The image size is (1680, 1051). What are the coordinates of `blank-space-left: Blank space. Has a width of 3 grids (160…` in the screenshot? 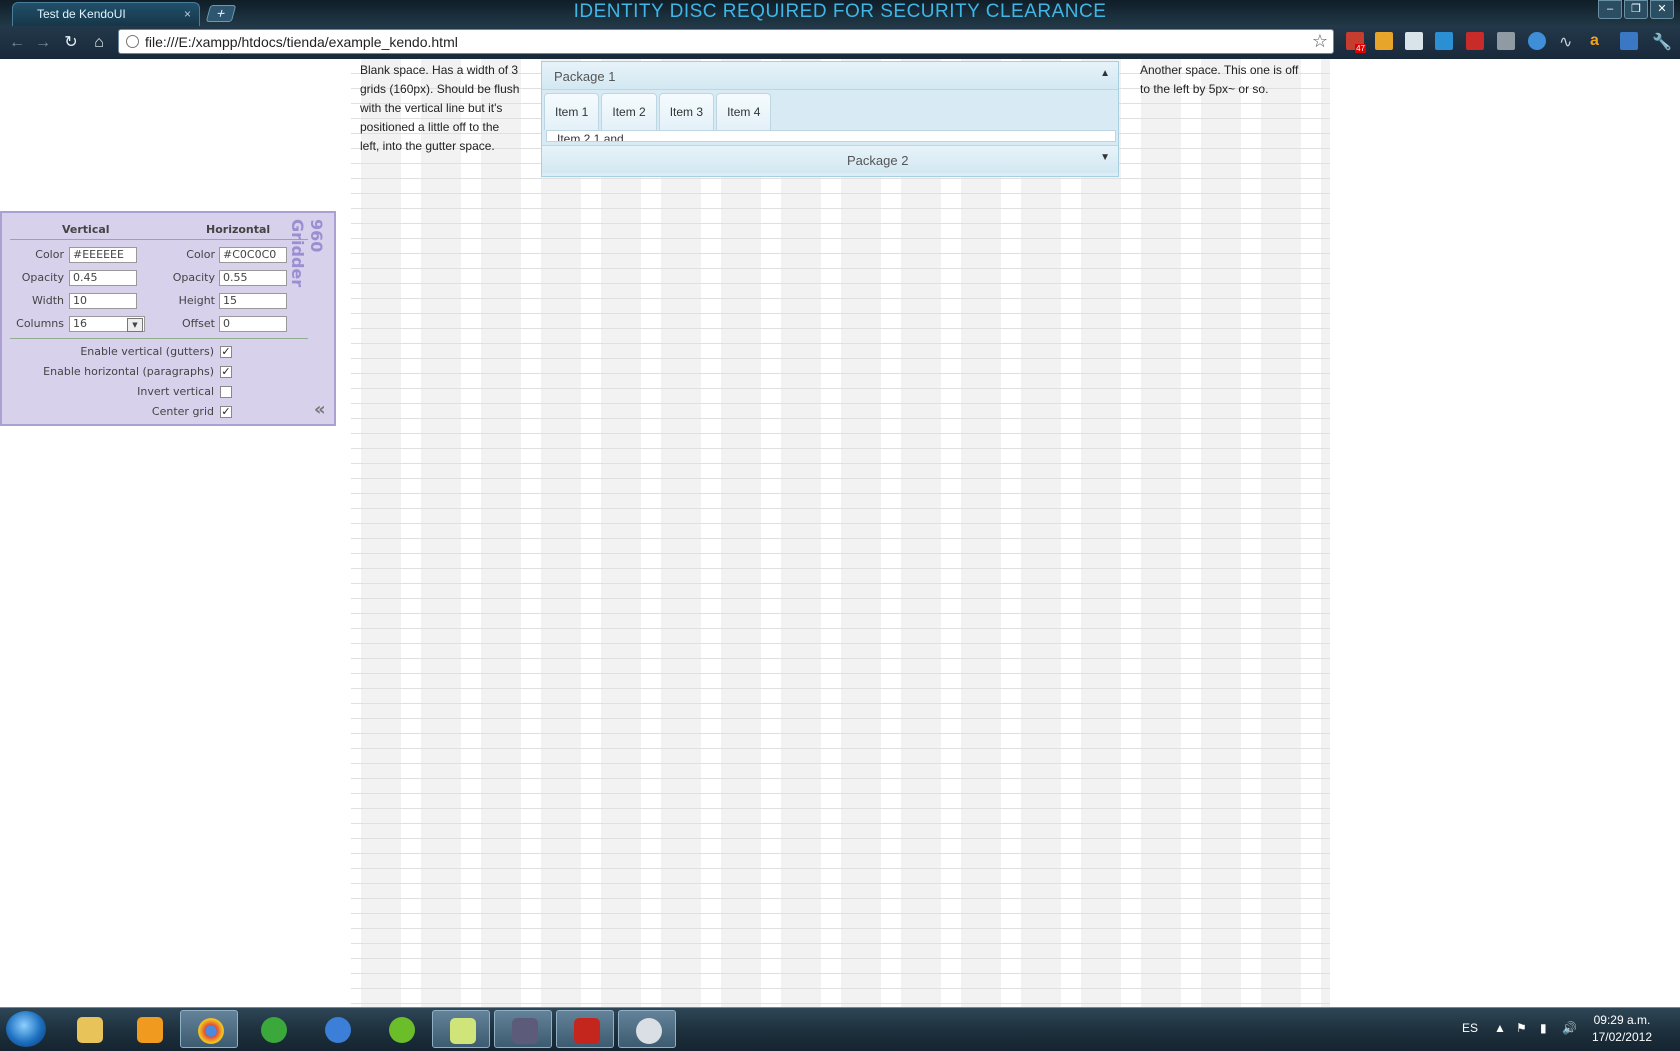 It's located at (440, 108).